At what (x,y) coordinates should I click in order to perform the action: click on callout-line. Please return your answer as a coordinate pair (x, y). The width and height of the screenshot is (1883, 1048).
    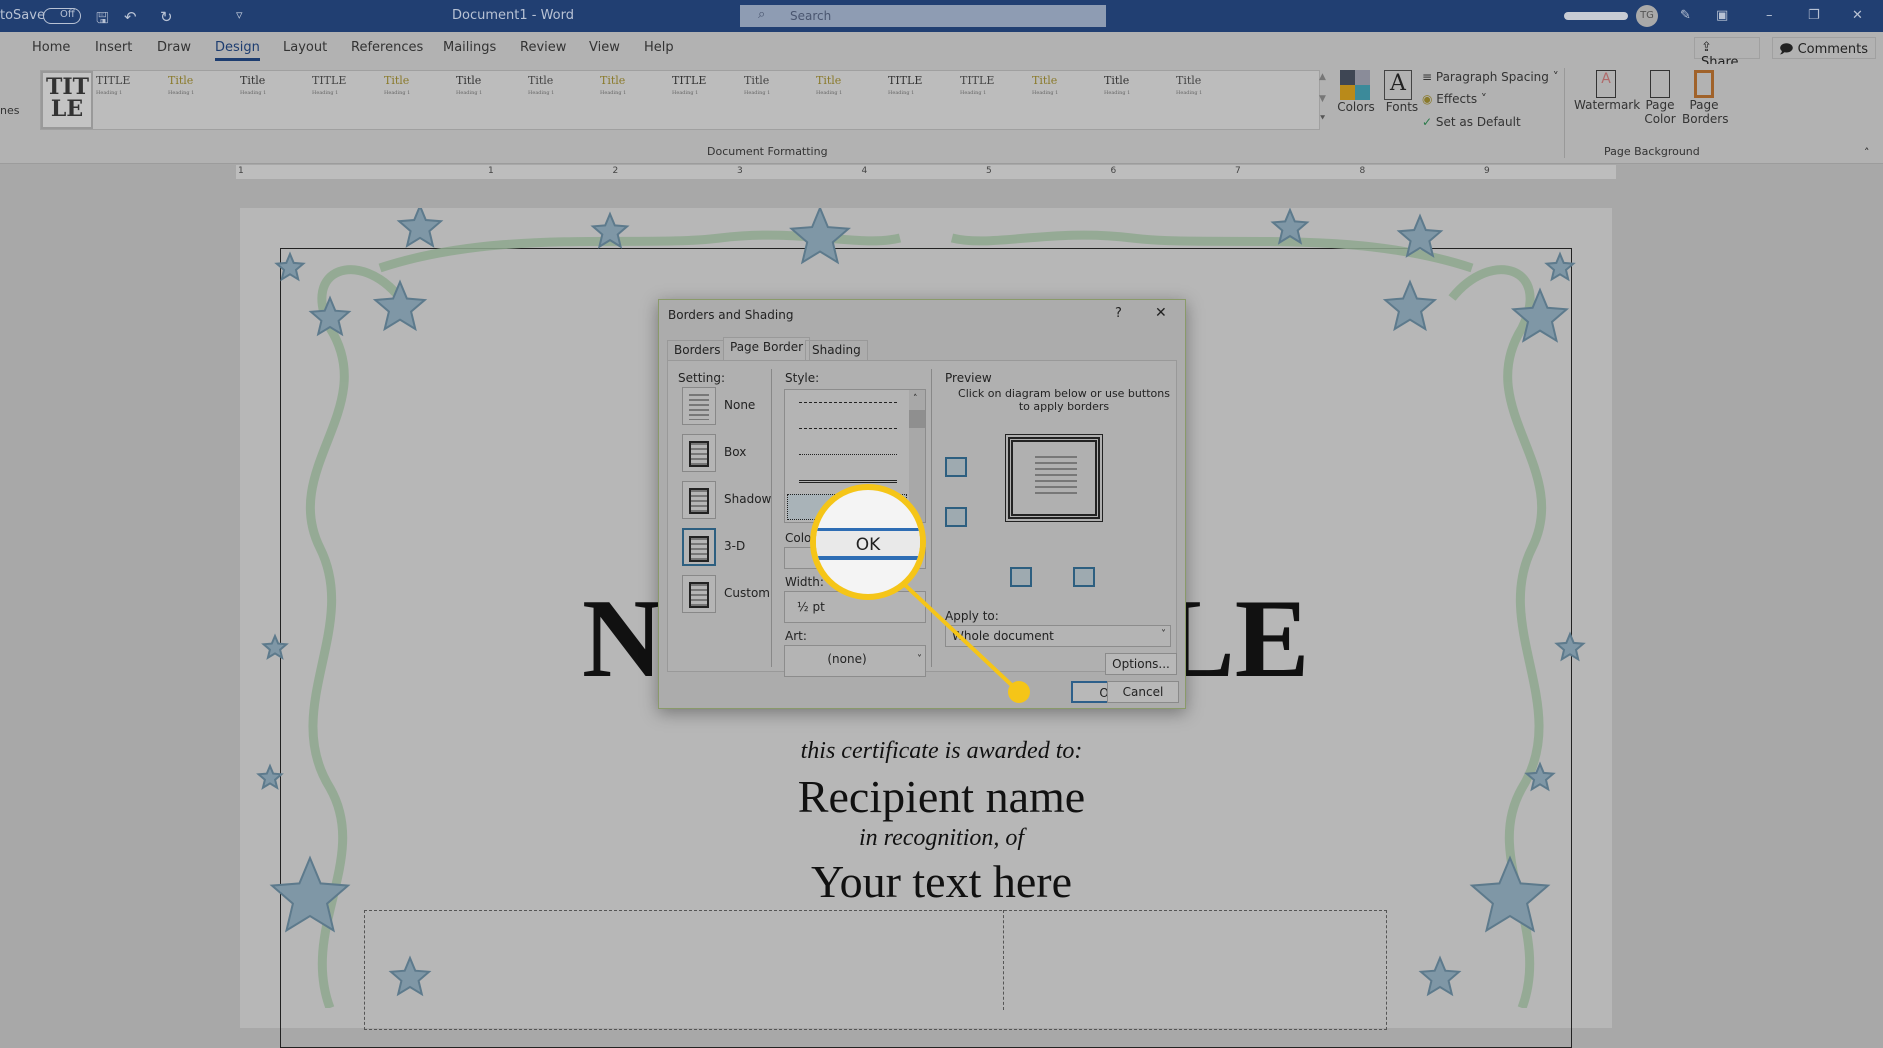
    Looking at the image, I should click on (962, 638).